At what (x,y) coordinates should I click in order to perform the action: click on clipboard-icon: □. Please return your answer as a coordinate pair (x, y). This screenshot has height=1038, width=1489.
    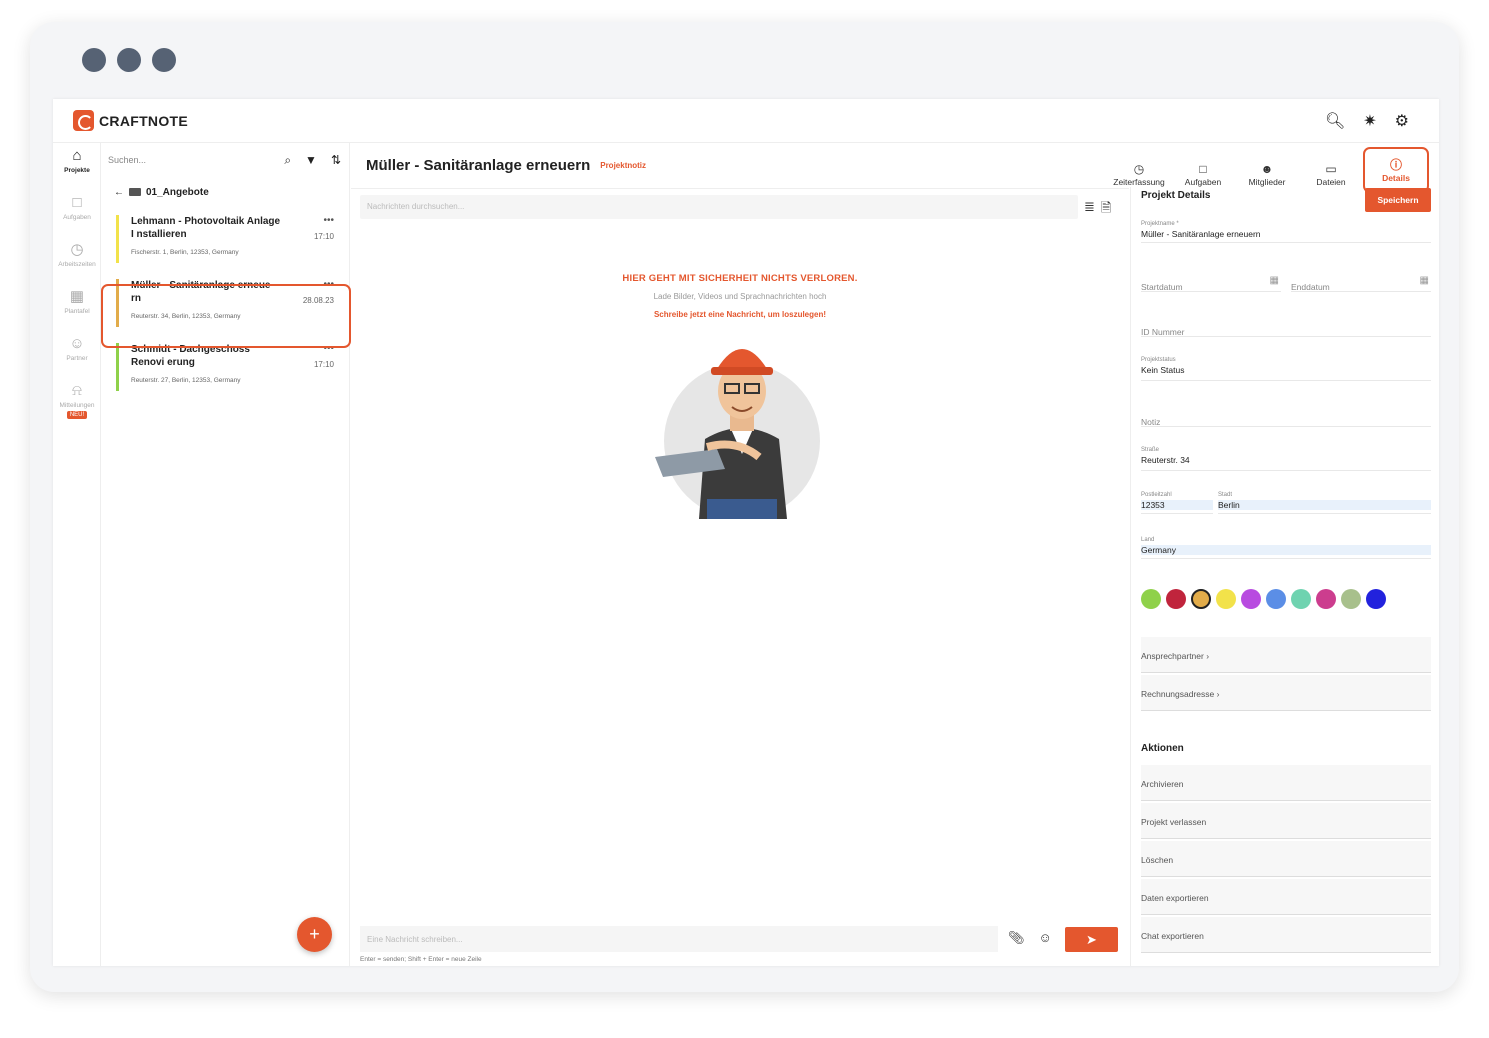
    Looking at the image, I should click on (77, 202).